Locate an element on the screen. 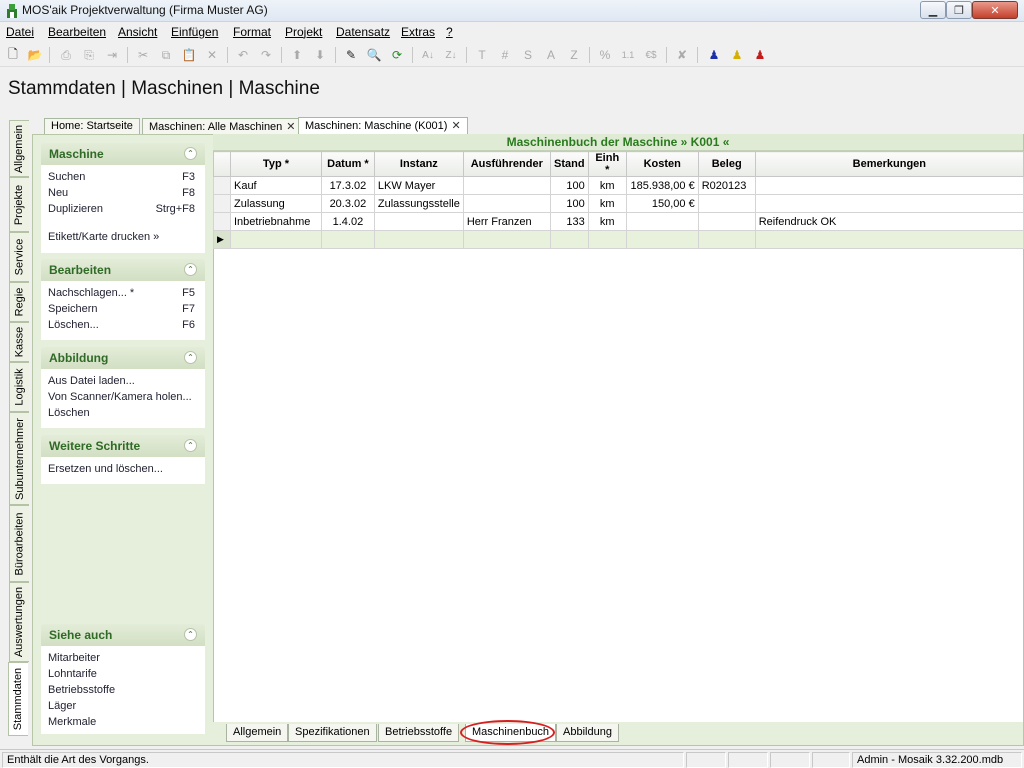 The image size is (1024, 768). edit-icon: ✎ is located at coordinates (351, 55).